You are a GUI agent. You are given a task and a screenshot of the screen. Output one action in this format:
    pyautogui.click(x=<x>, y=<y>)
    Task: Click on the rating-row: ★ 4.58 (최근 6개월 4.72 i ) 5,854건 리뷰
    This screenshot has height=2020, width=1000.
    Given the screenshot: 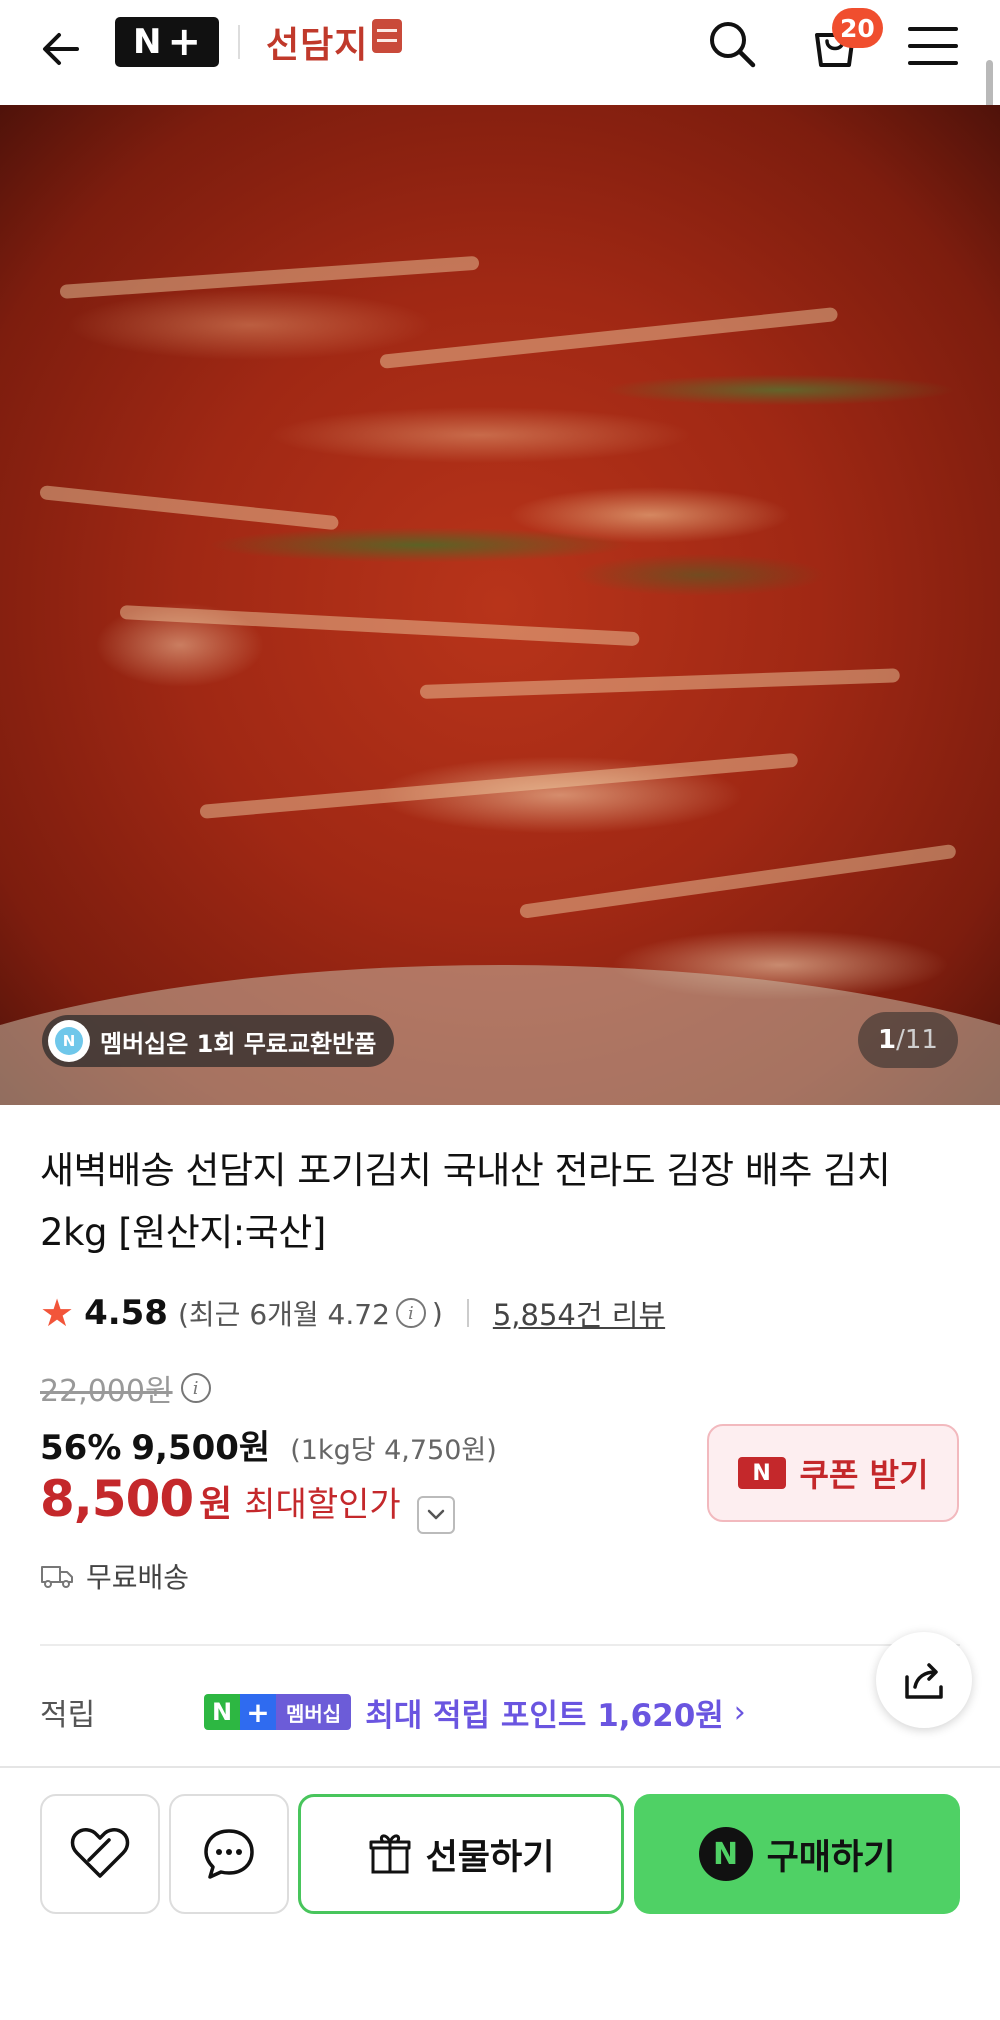 What is the action you would take?
    pyautogui.click(x=352, y=1313)
    